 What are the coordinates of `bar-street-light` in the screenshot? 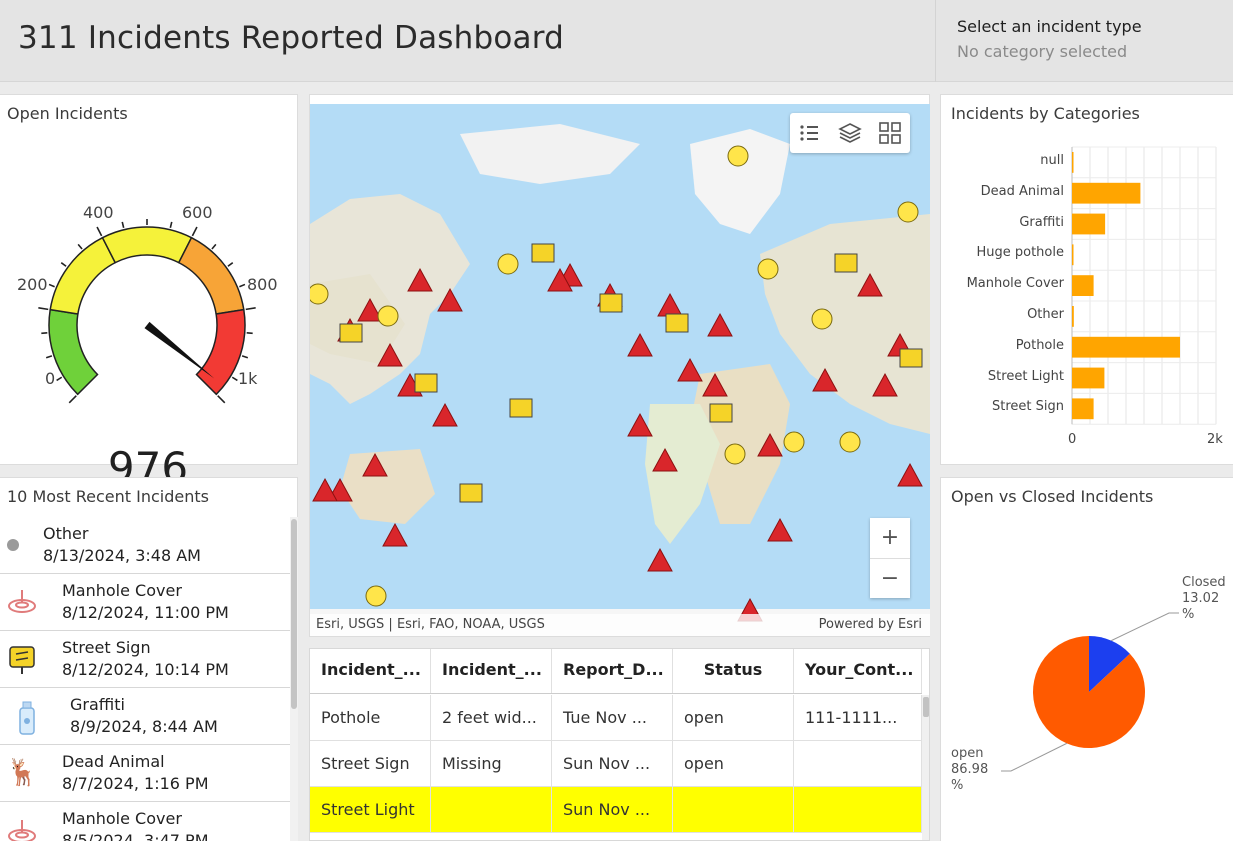 It's located at (1088, 378).